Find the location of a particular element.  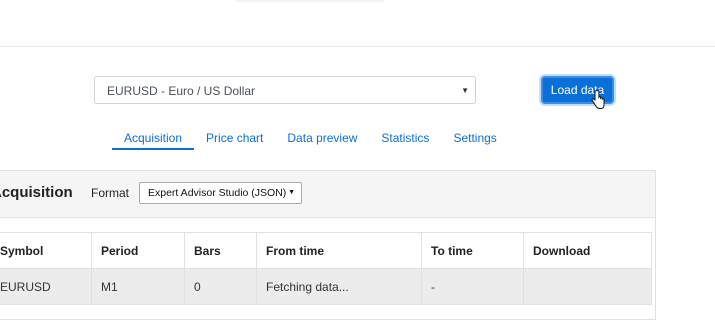

tab-price-chart: Price chart is located at coordinates (234, 139).